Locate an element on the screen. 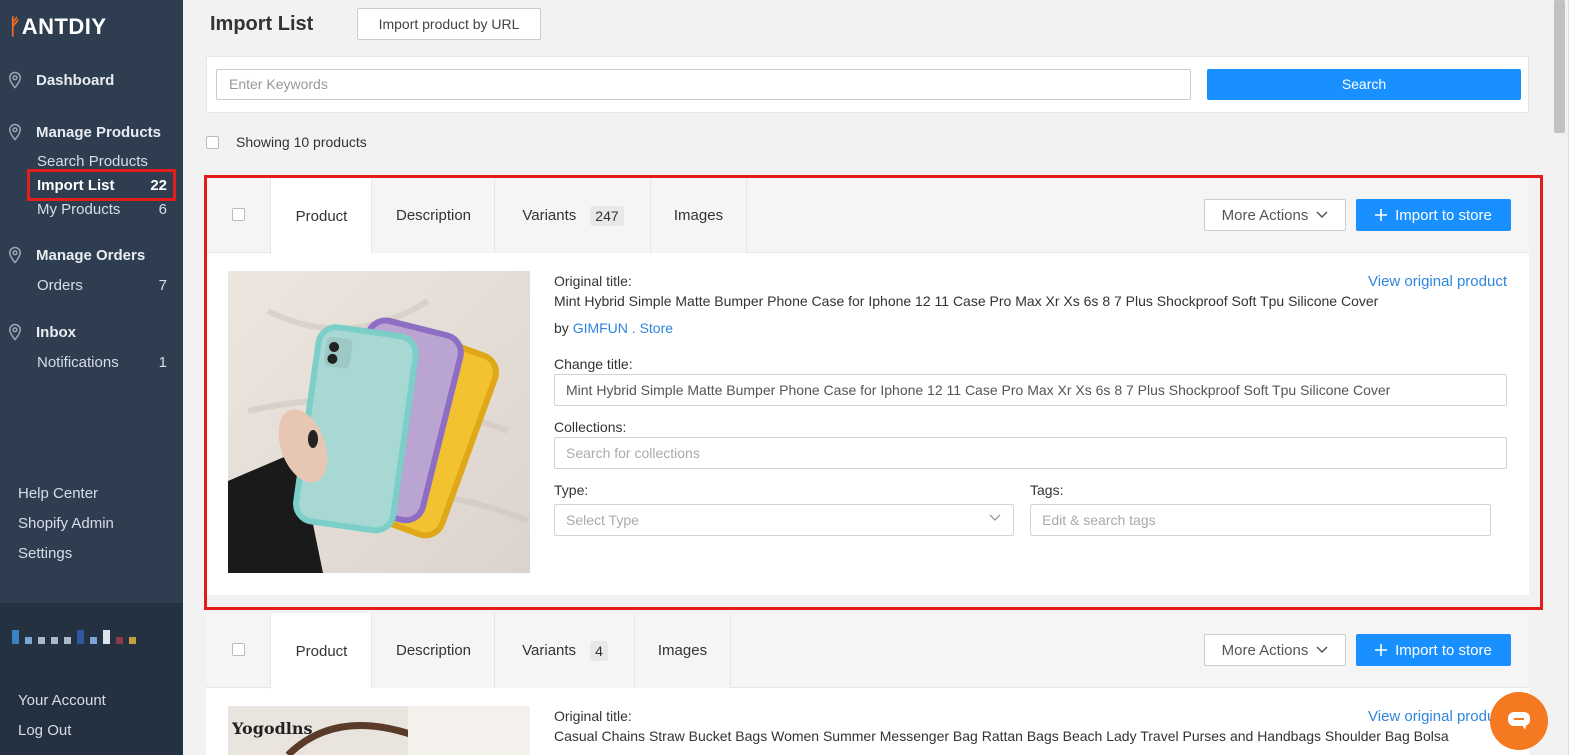 The height and width of the screenshot is (755, 1588). brand-name: ANTDIY is located at coordinates (64, 26).